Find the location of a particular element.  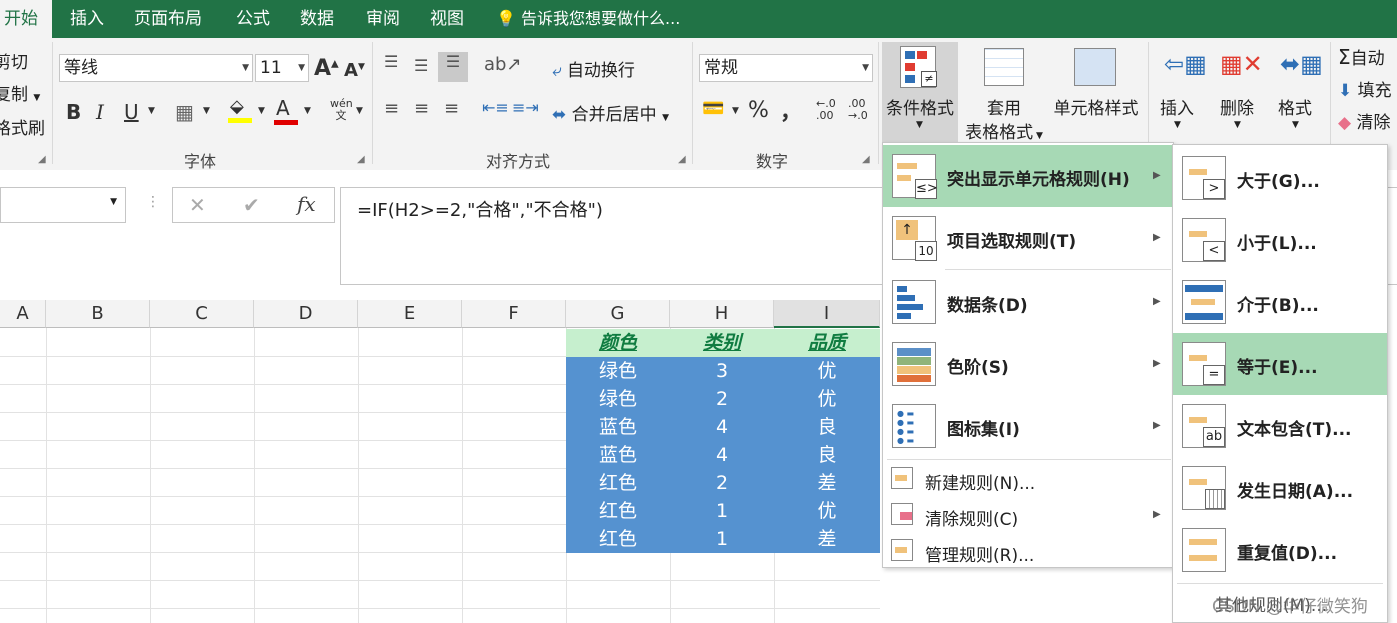

align-center-icon: ≡ is located at coordinates (421, 108).